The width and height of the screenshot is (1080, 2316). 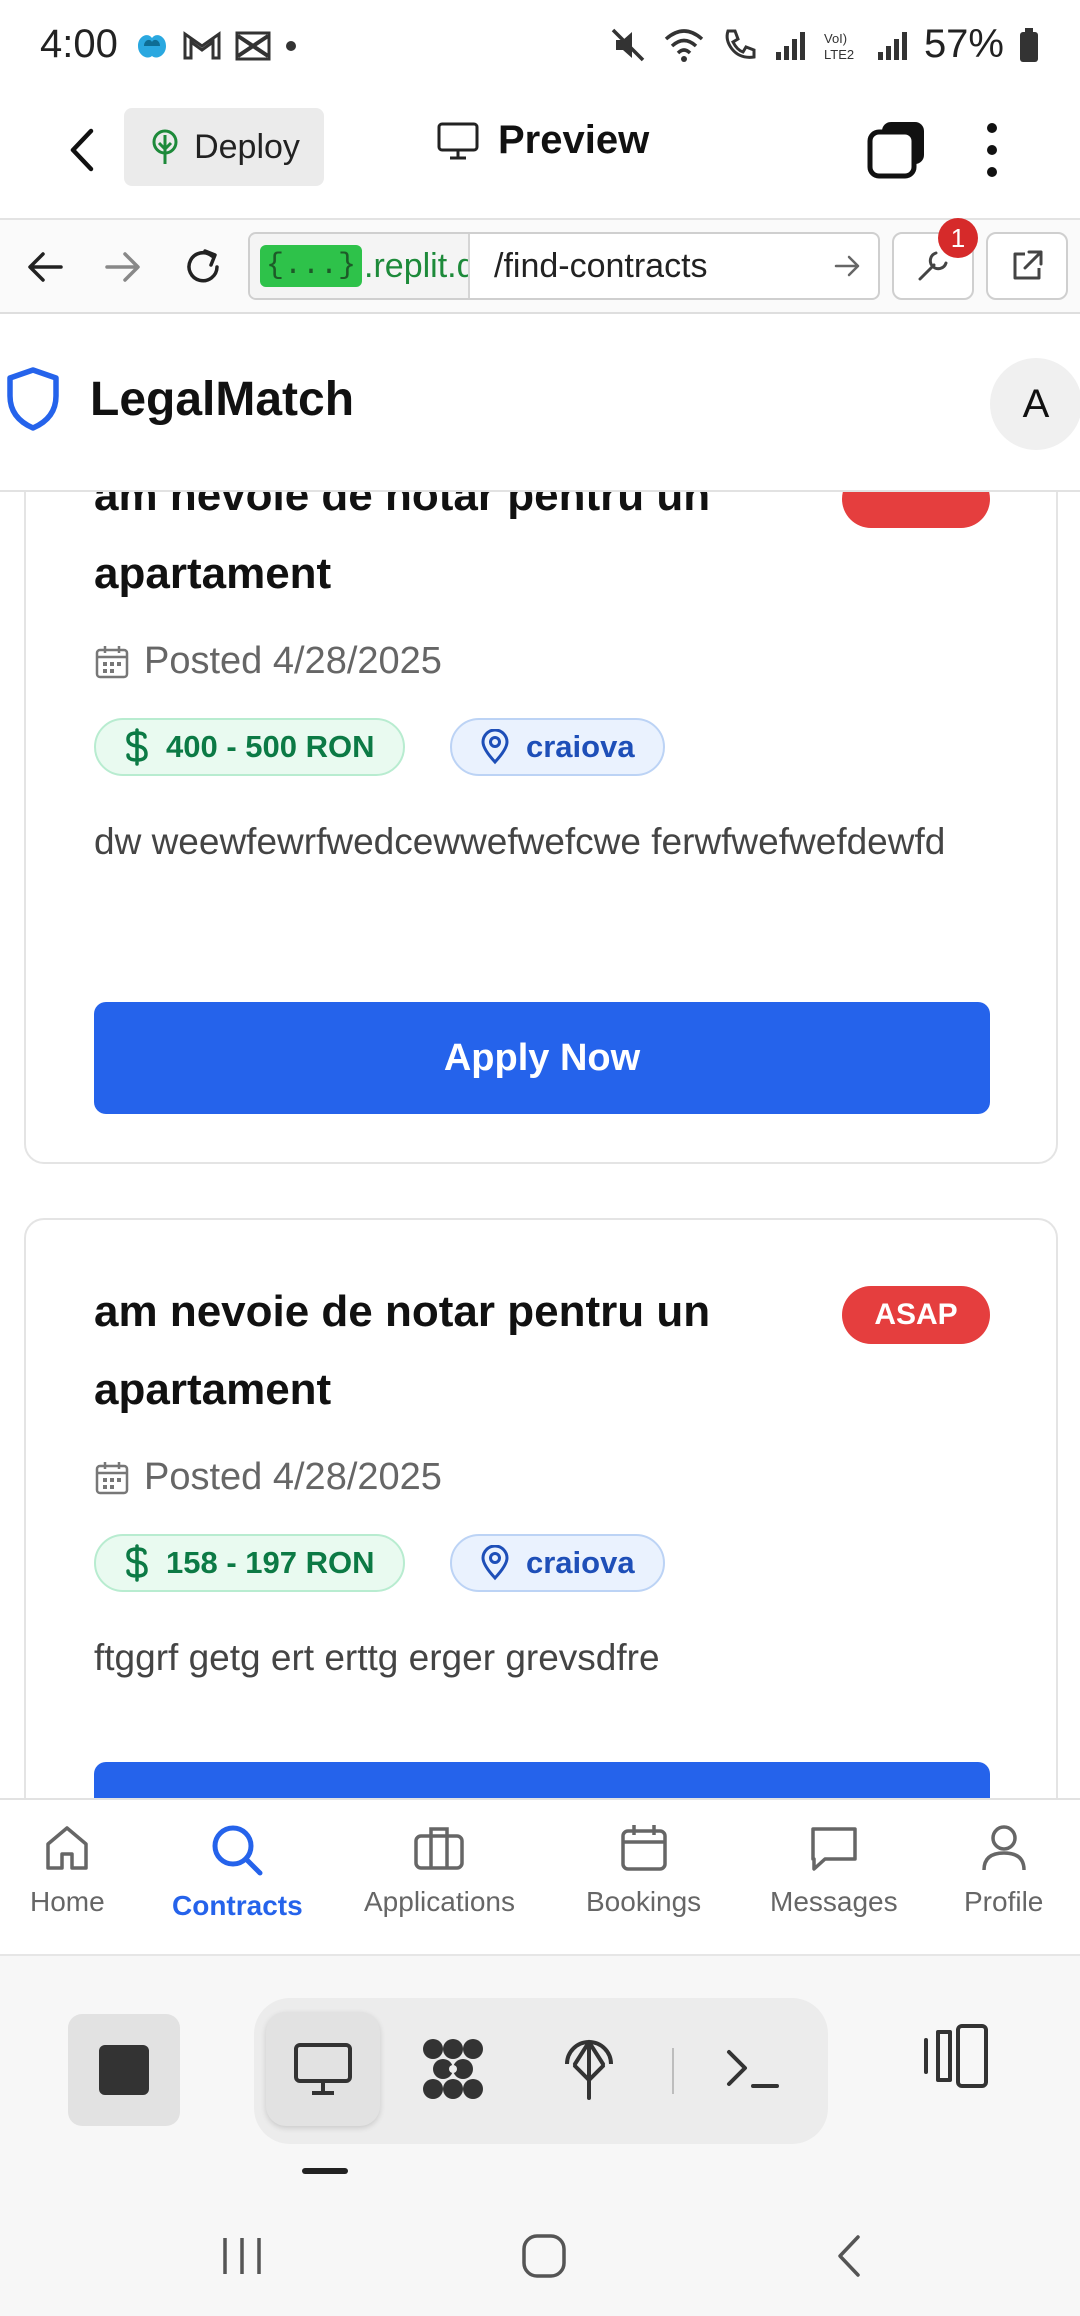 I want to click on url-host: {...} .replit.de, so click(x=360, y=266).